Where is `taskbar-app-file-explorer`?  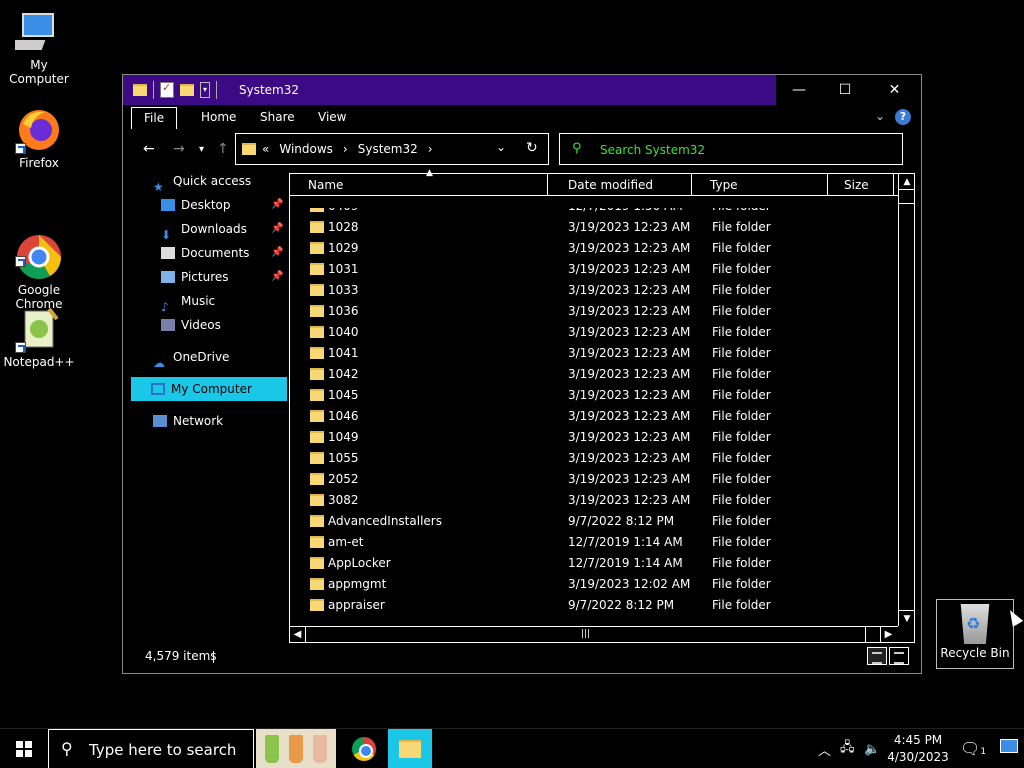
taskbar-app-file-explorer is located at coordinates (410, 748).